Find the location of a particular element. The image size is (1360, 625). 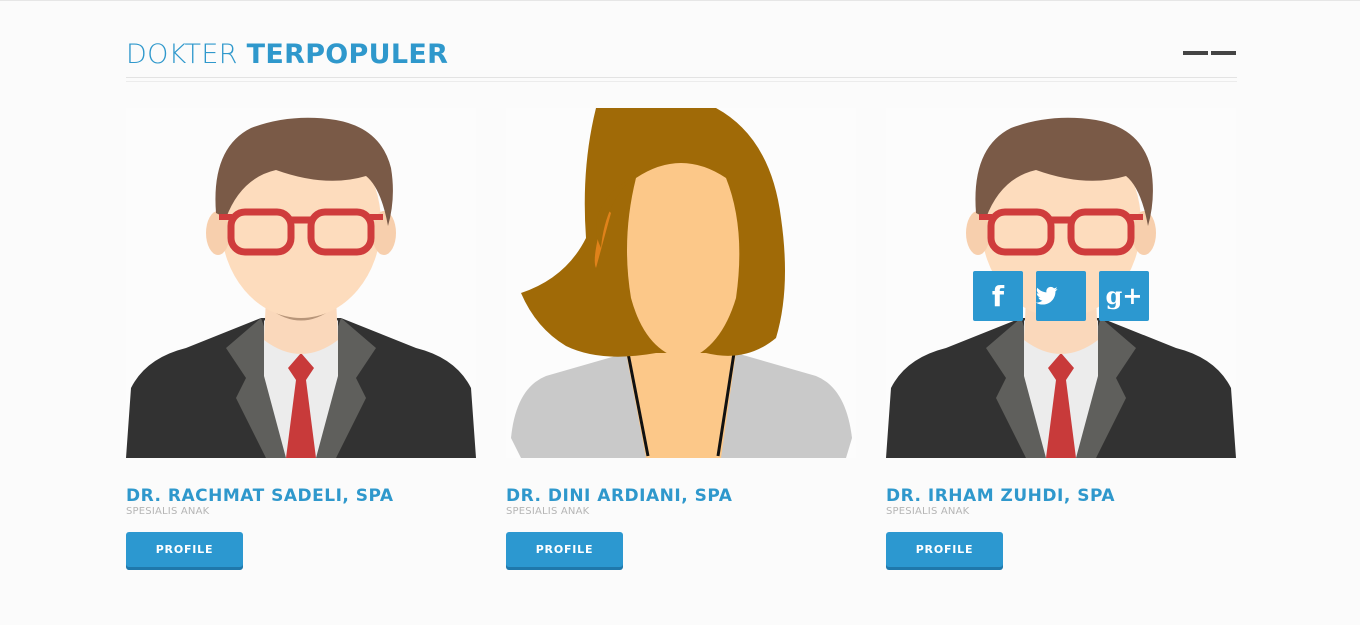

carousel-prev-button is located at coordinates (1195, 53).